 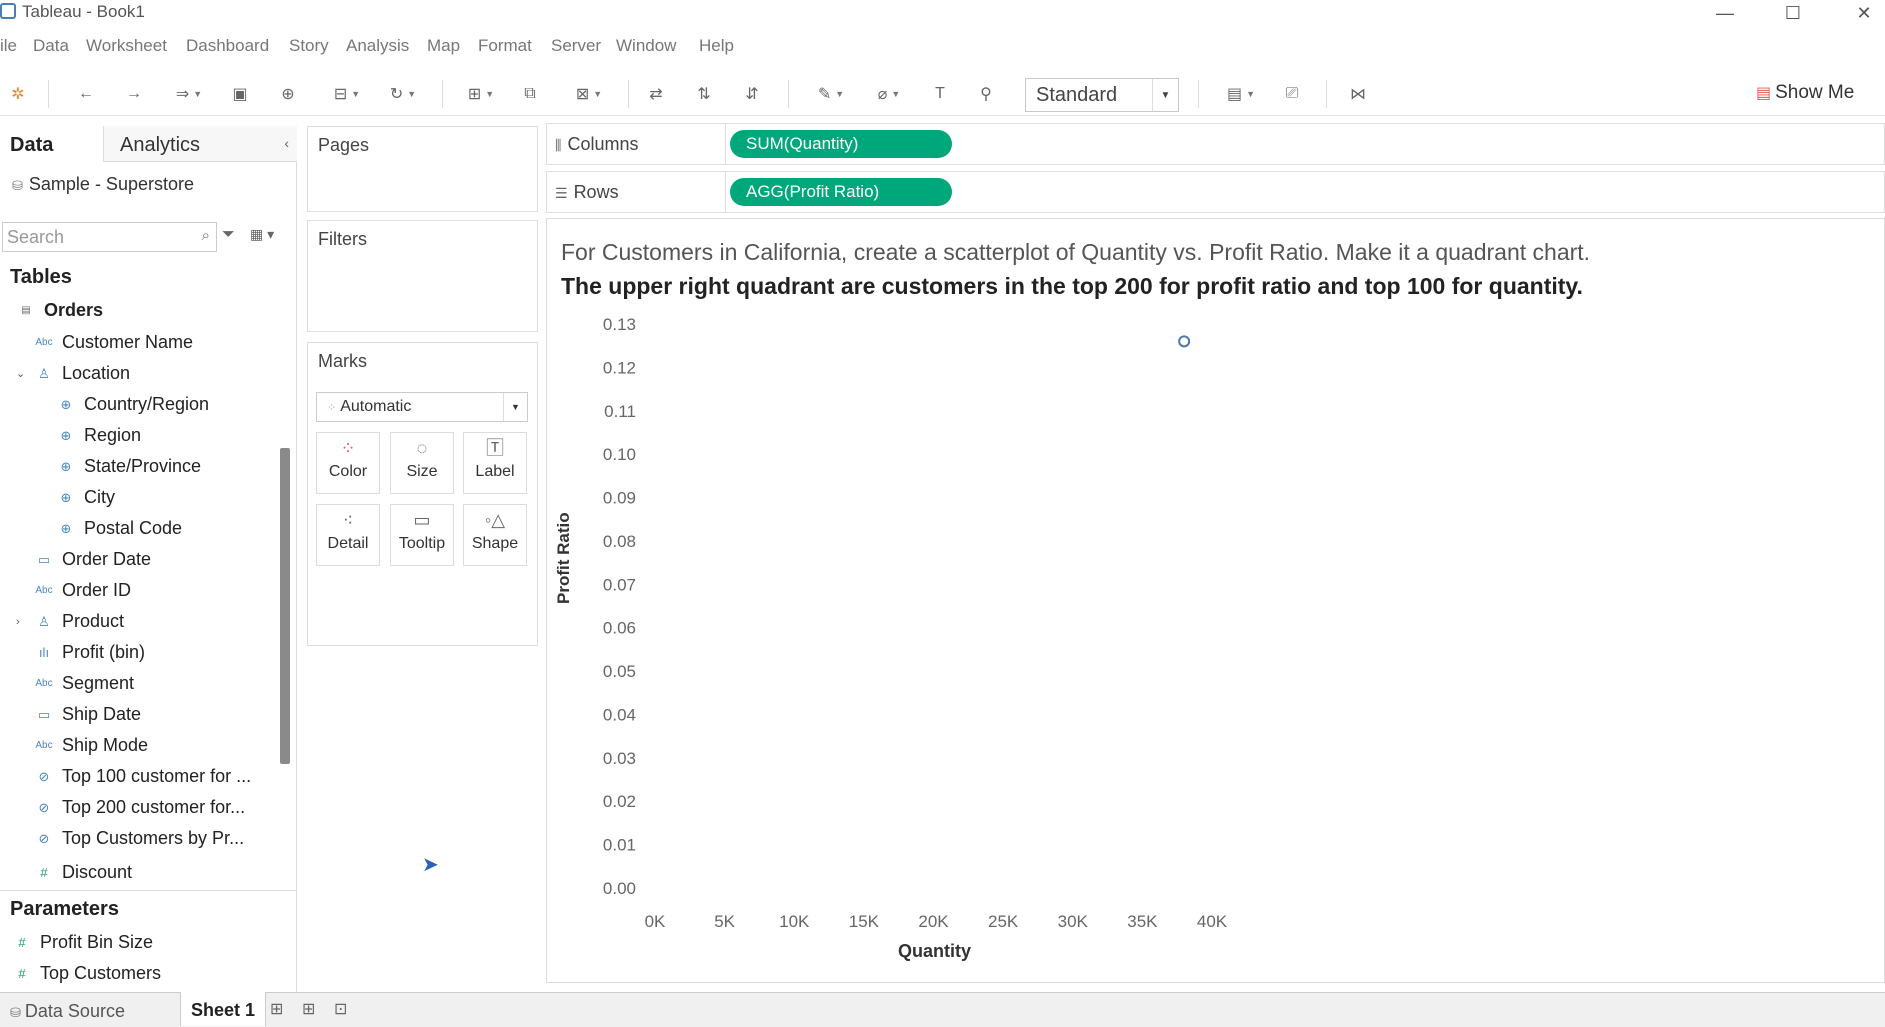 What do you see at coordinates (619, 714) in the screenshot?
I see `y-tick-label: 0.04` at bounding box center [619, 714].